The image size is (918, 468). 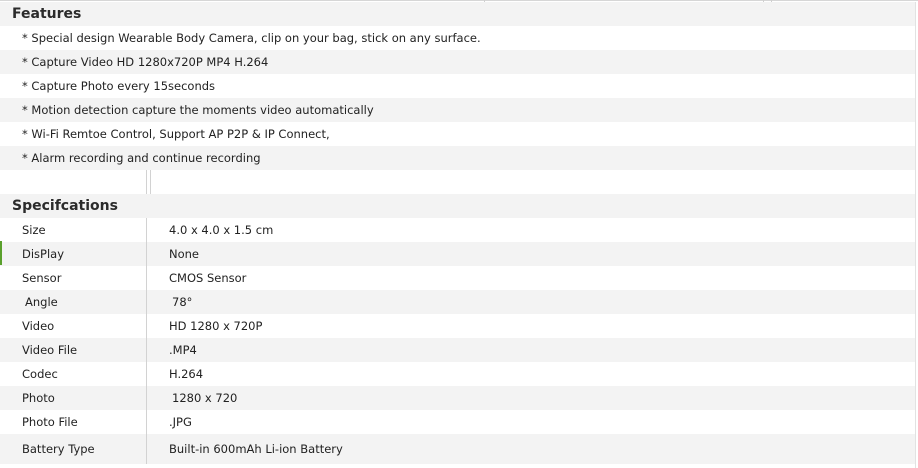 What do you see at coordinates (38, 326) in the screenshot?
I see `spec-label: Video` at bounding box center [38, 326].